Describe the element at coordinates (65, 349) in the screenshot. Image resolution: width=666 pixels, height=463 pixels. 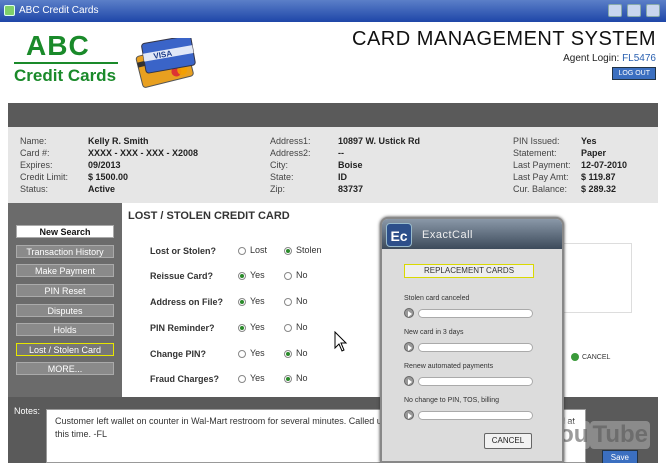
I see `sidebar-item-lost-stolen-card: Lost / Stolen Card` at that location.